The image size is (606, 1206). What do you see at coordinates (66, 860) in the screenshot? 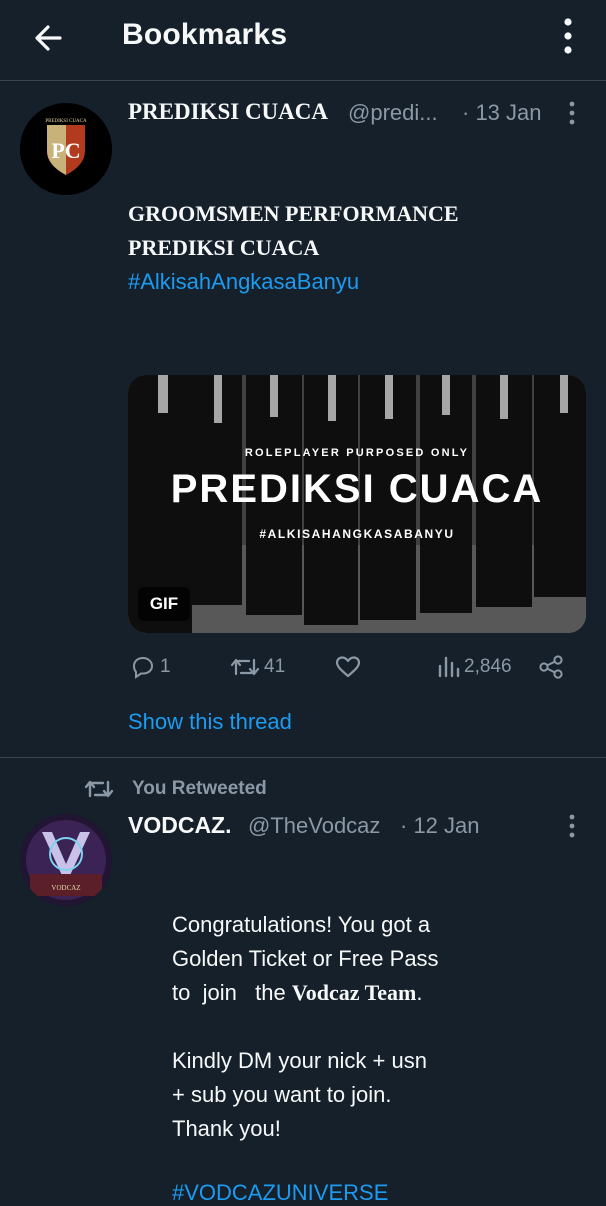
I see `avatar: VODCAZ` at bounding box center [66, 860].